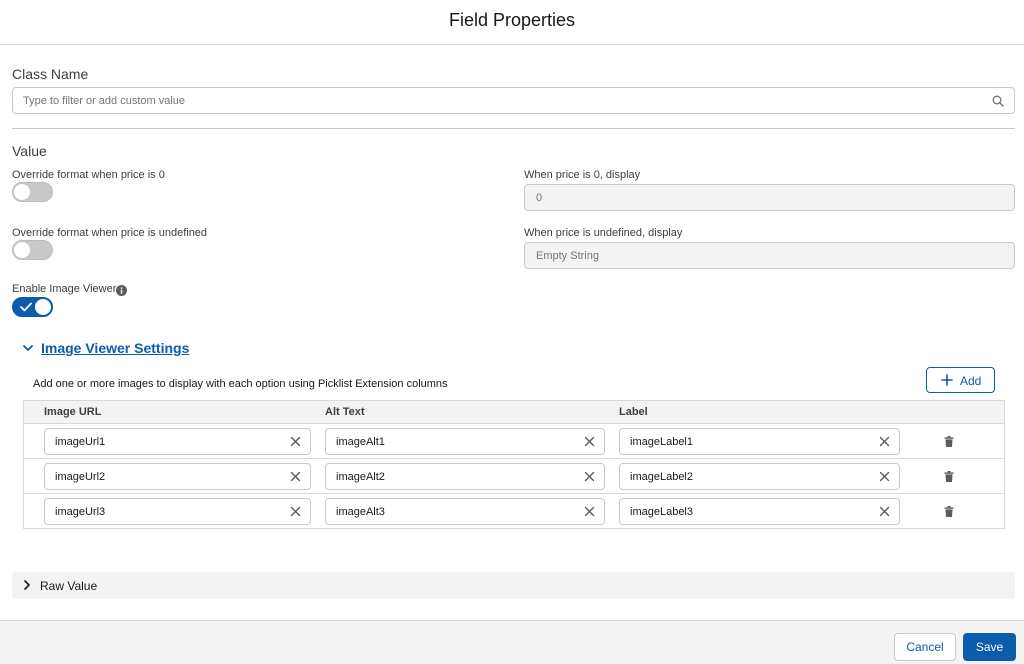  Describe the element at coordinates (503, 101) in the screenshot. I see `class-name-input` at that location.